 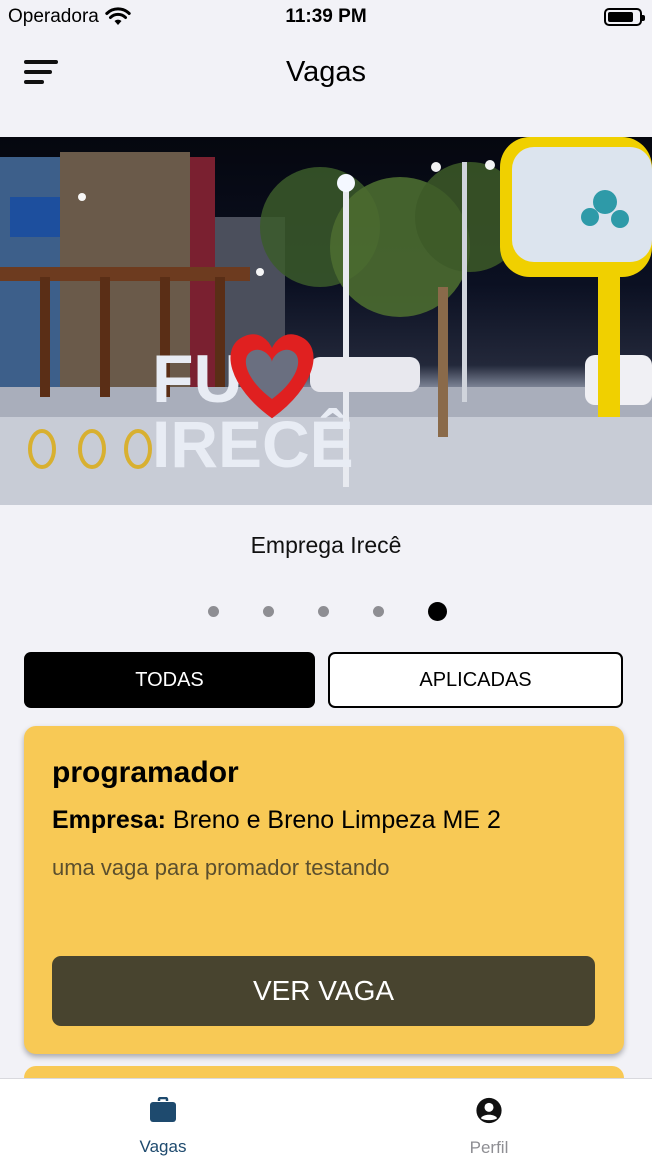 I want to click on wifi-icon, so click(x=118, y=16).